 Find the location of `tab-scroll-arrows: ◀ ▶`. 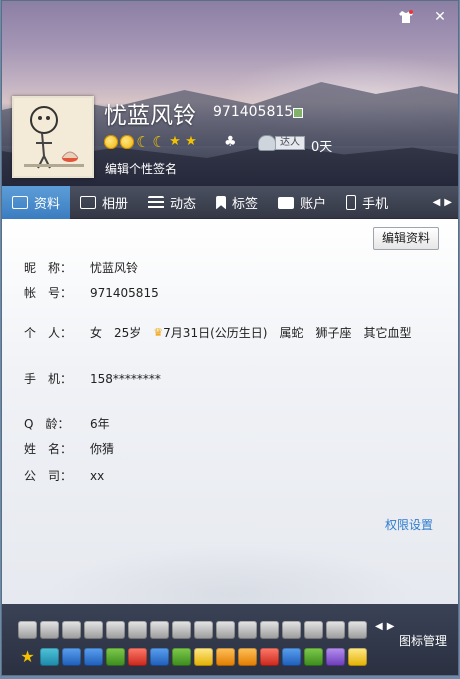

tab-scroll-arrows: ◀ ▶ is located at coordinates (445, 202).